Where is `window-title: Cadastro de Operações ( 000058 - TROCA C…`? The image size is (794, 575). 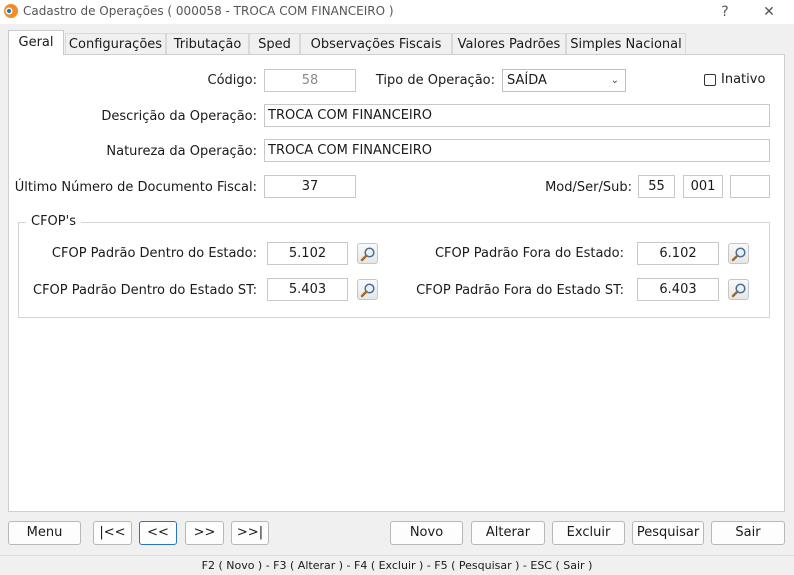
window-title: Cadastro de Operações ( 000058 - TROCA C… is located at coordinates (208, 11).